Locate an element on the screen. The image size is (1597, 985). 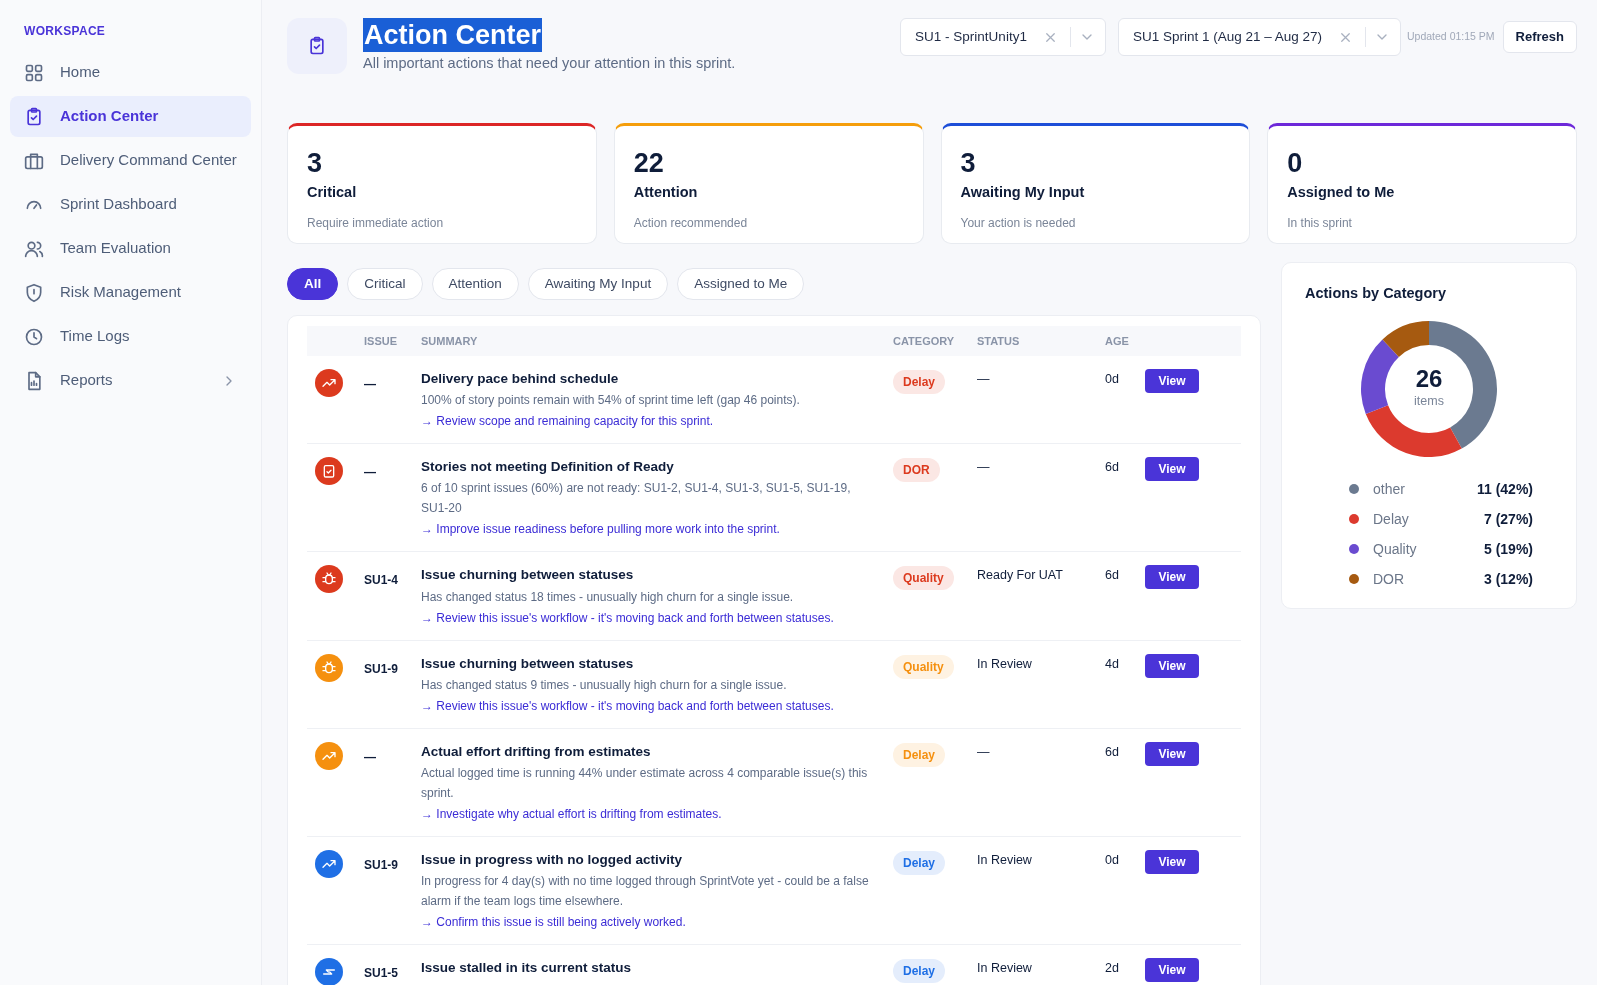
refresh-button: Refresh is located at coordinates (1539, 37).